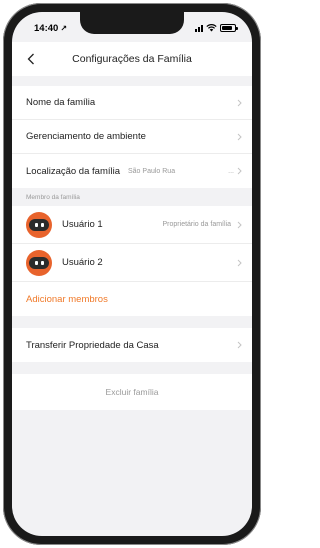 Image resolution: width=320 pixels, height=548 pixels. What do you see at coordinates (132, 263) in the screenshot?
I see `member-row: Usuário 2` at bounding box center [132, 263].